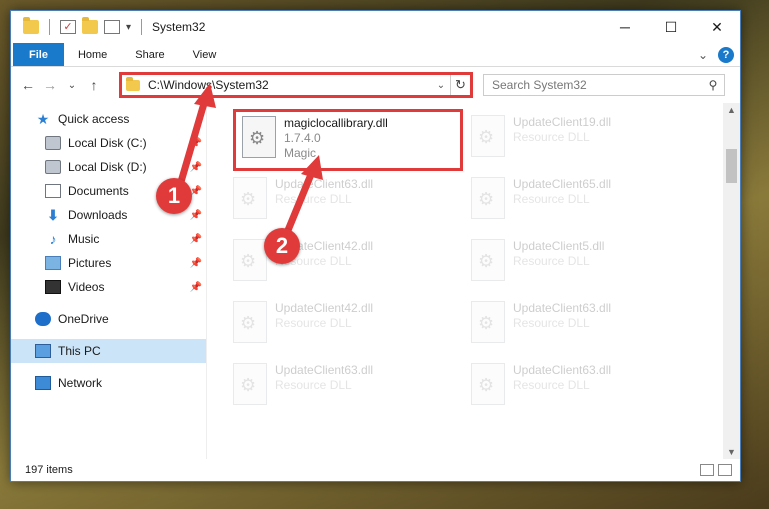 Image resolution: width=769 pixels, height=509 pixels. What do you see at coordinates (98, 191) in the screenshot?
I see `sidebar-item-label: Documents` at bounding box center [98, 191].